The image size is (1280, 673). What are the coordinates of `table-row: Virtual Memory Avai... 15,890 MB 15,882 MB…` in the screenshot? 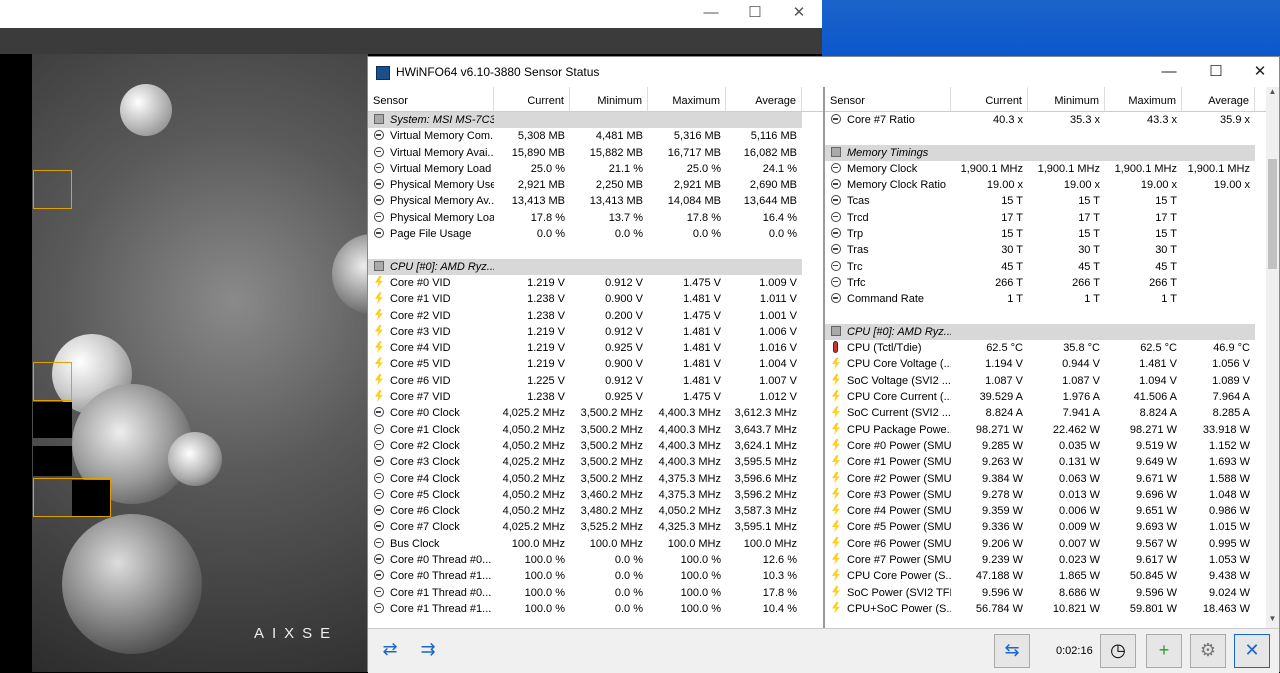 It's located at (595, 153).